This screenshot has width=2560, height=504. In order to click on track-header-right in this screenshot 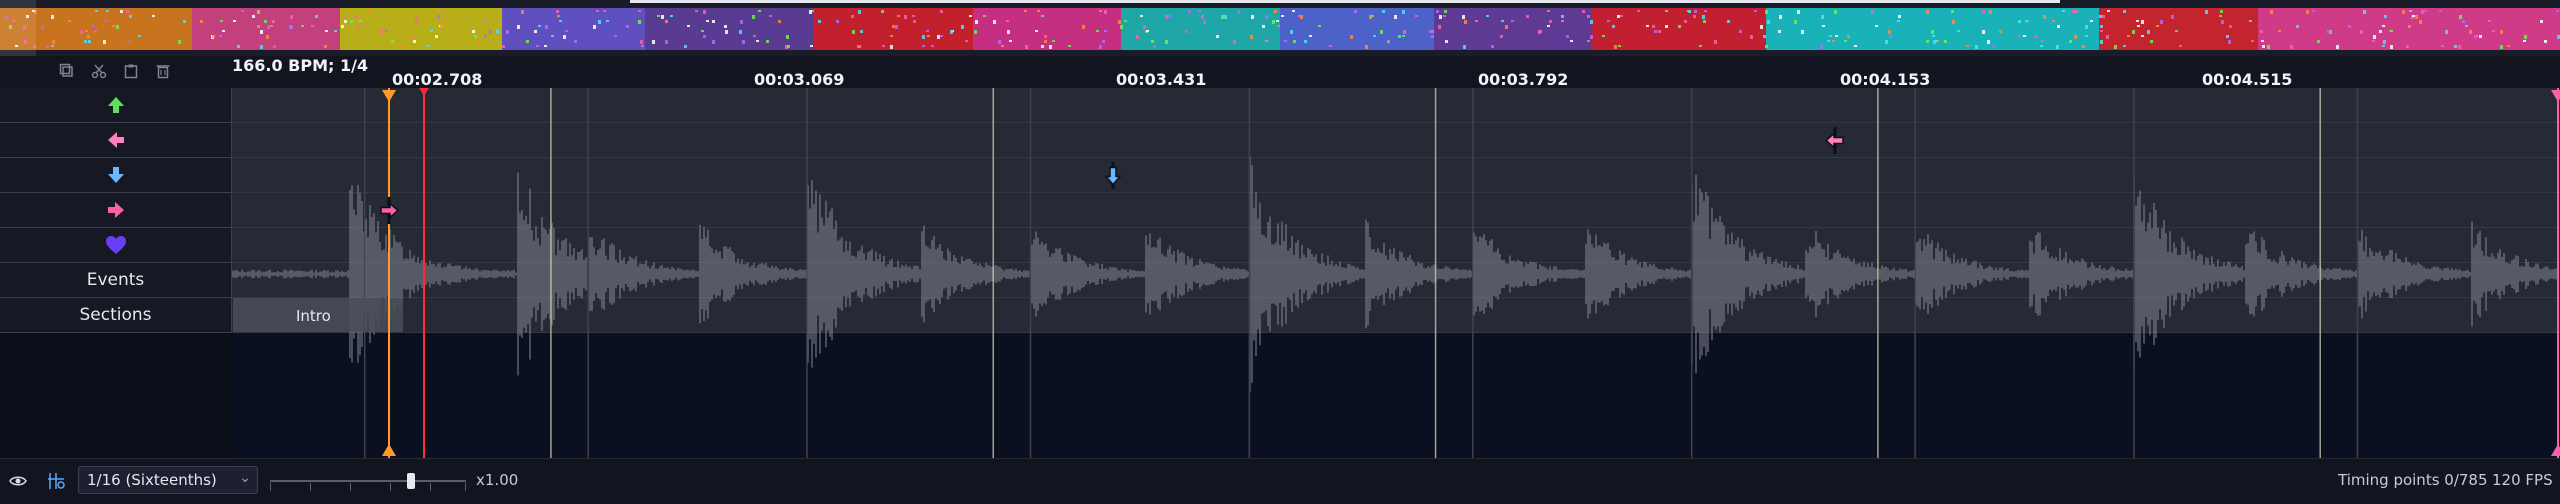, I will do `click(116, 210)`.